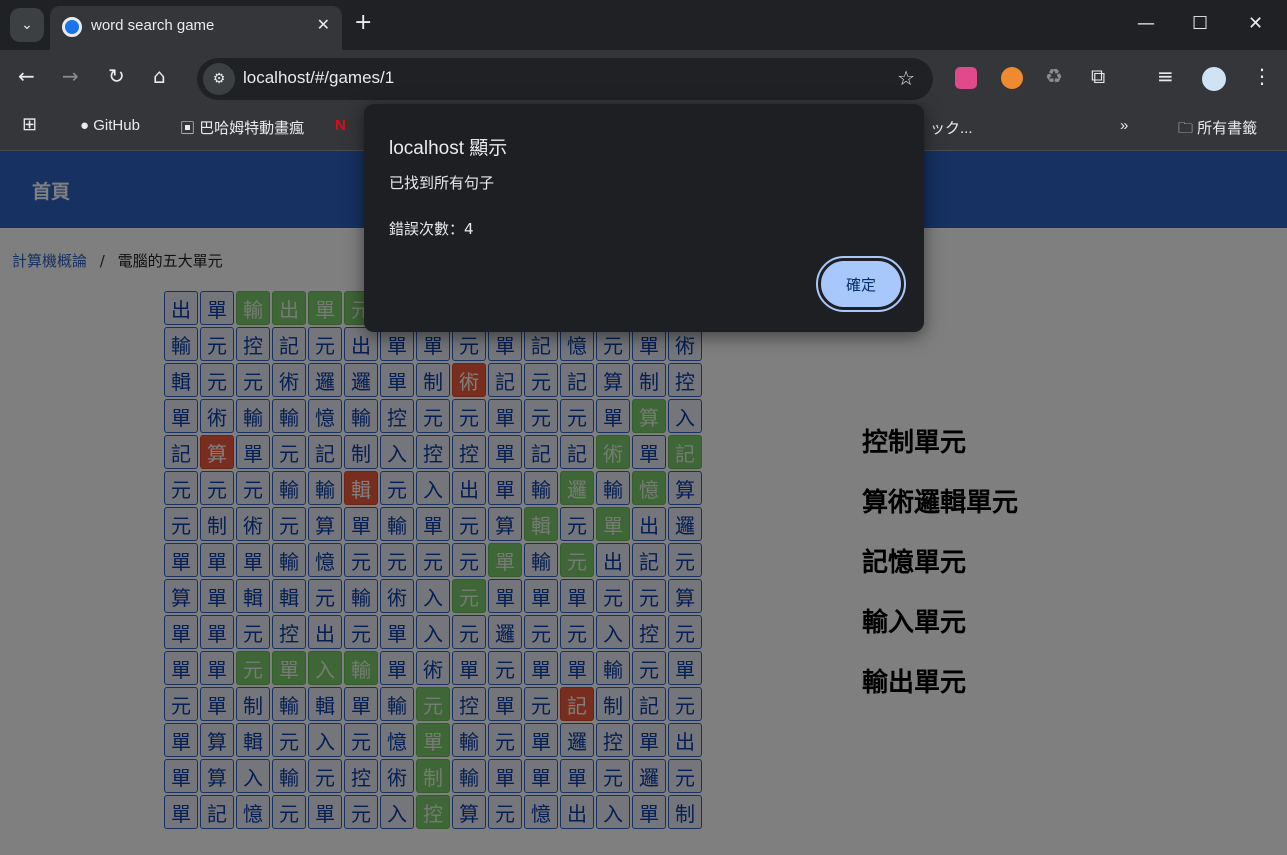  What do you see at coordinates (1255, 23) in the screenshot?
I see `close-window-icon: ✕` at bounding box center [1255, 23].